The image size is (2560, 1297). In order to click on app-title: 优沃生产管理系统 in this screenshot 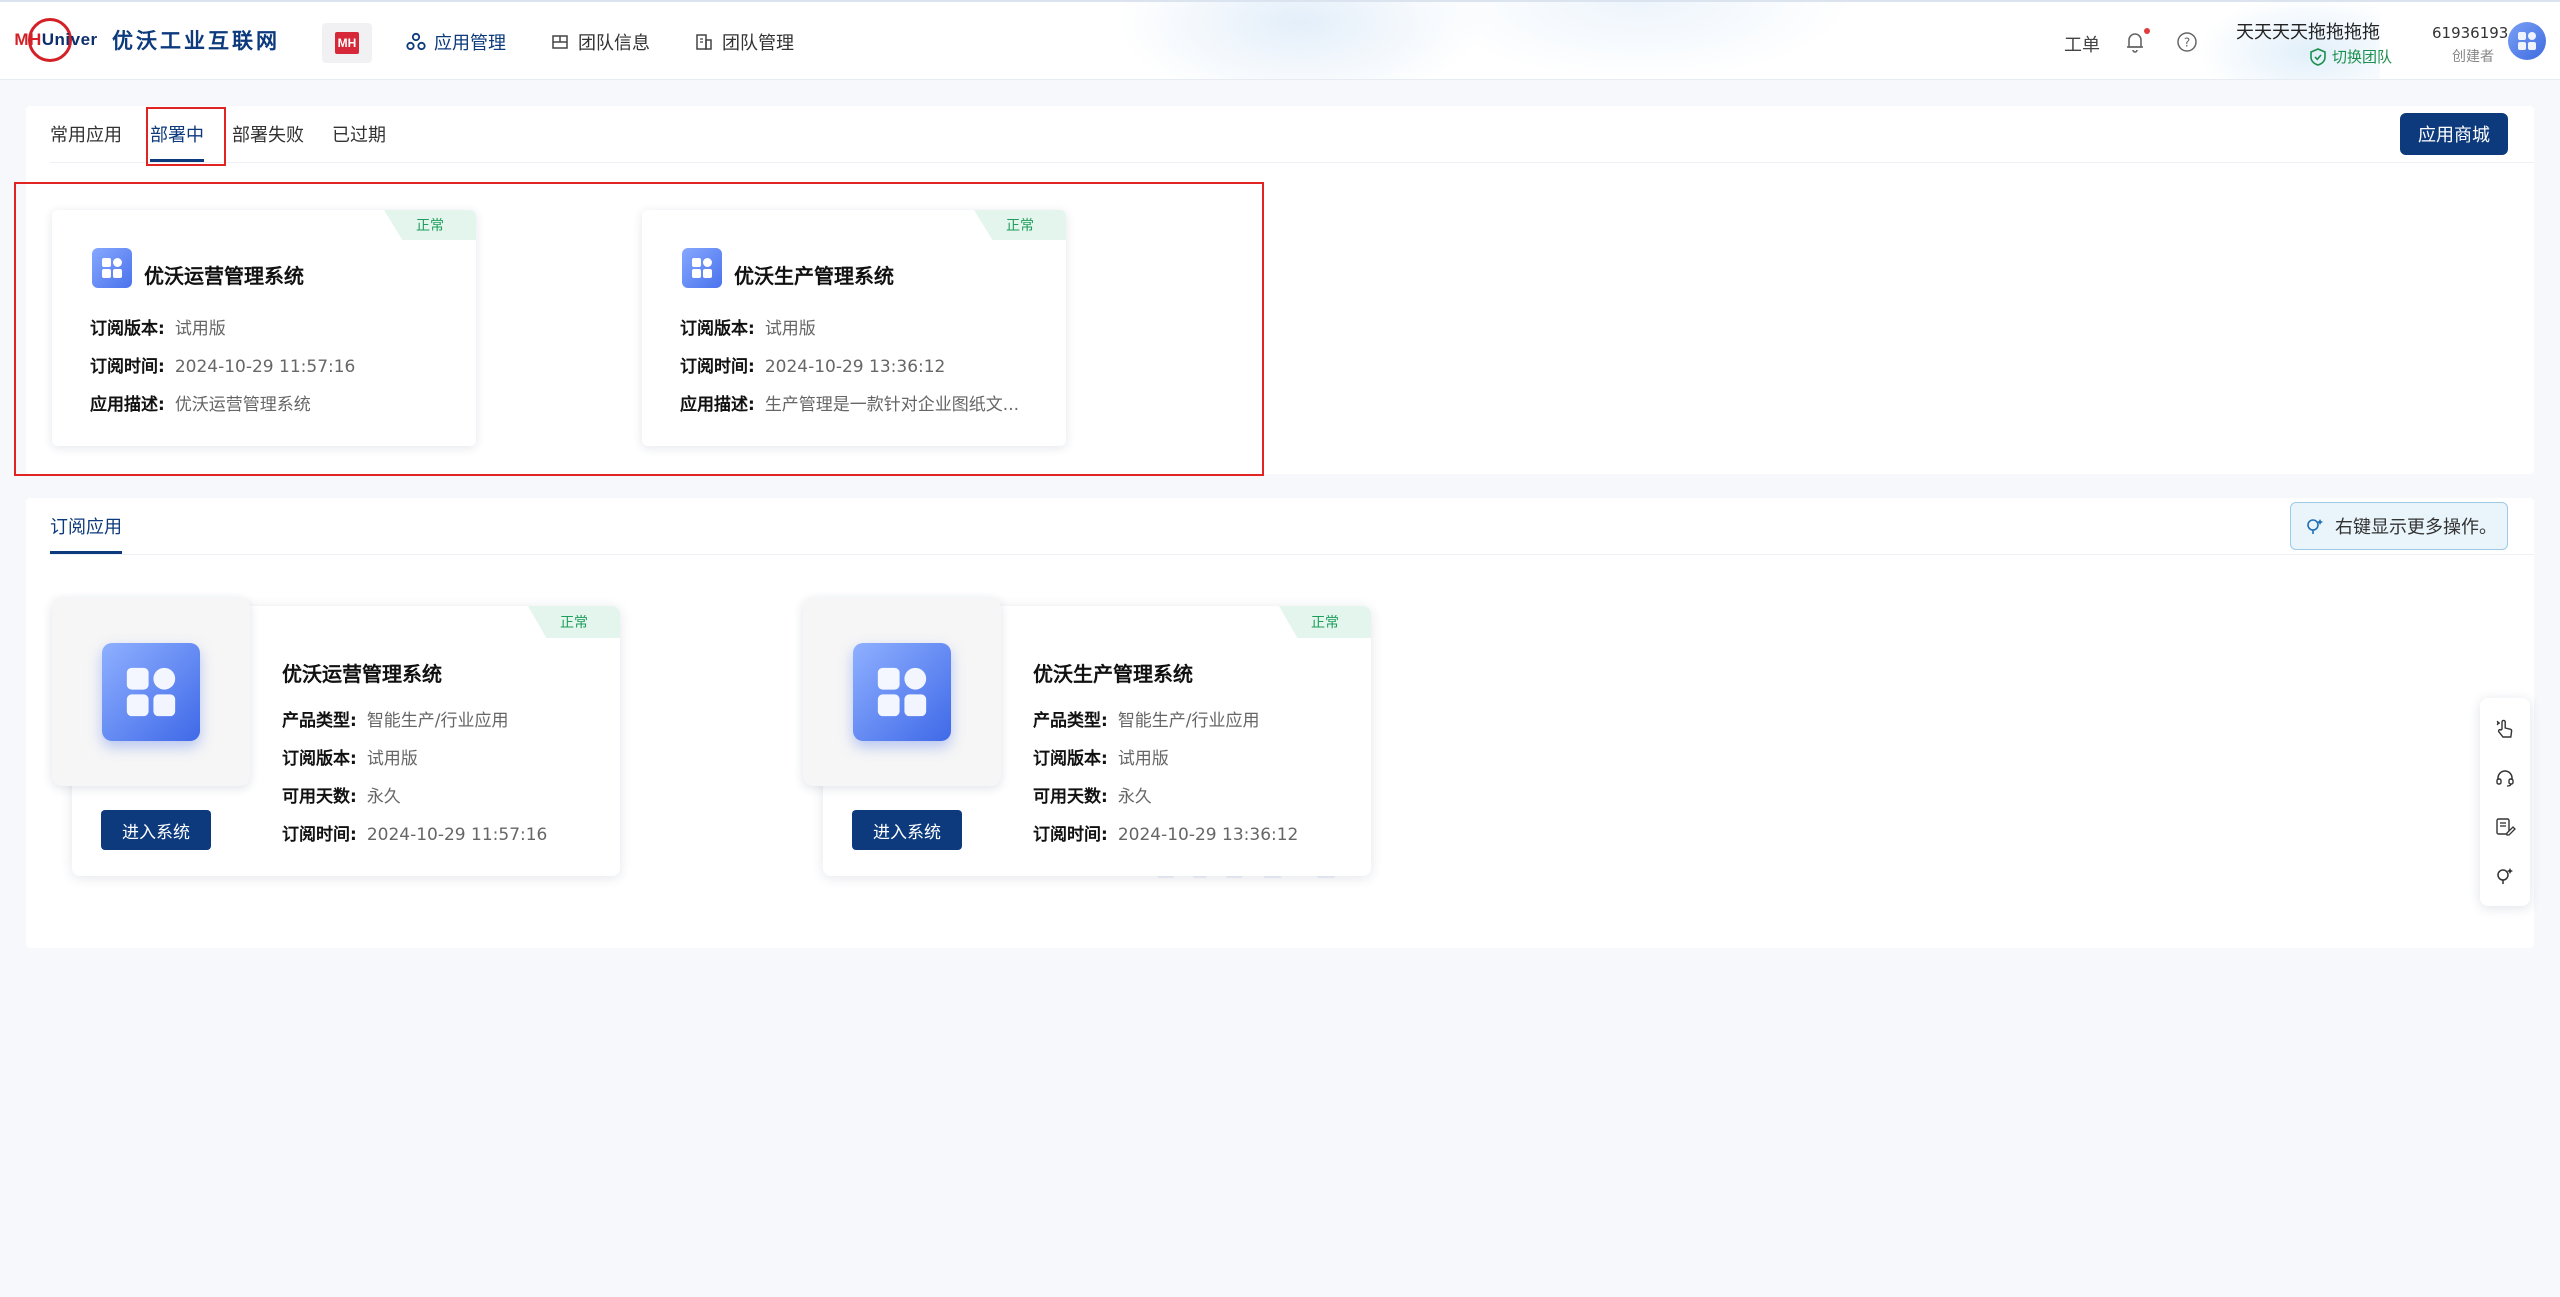, I will do `click(1113, 674)`.